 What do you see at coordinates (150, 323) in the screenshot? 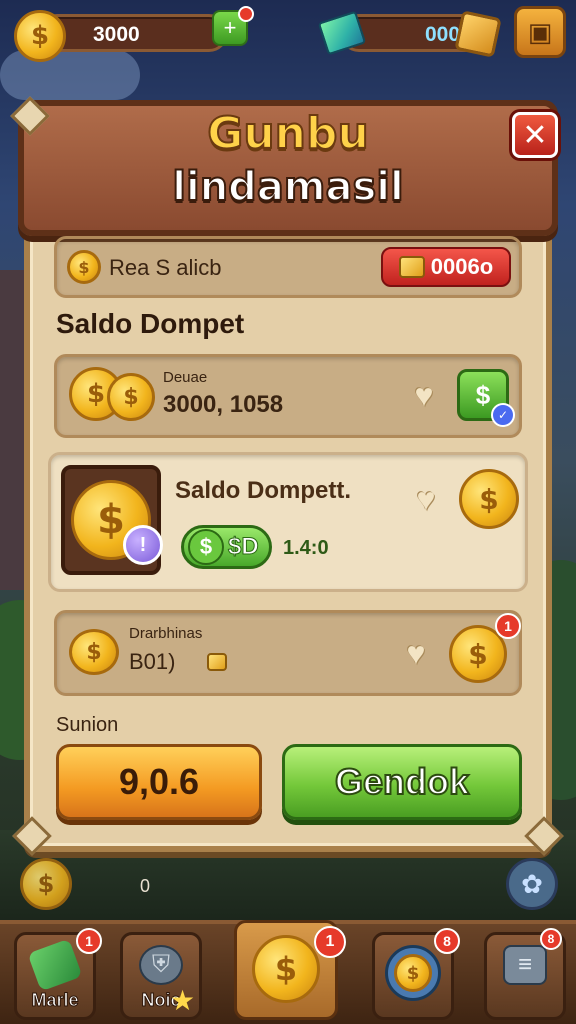
I see `section-title: Saldo Dompet` at bounding box center [150, 323].